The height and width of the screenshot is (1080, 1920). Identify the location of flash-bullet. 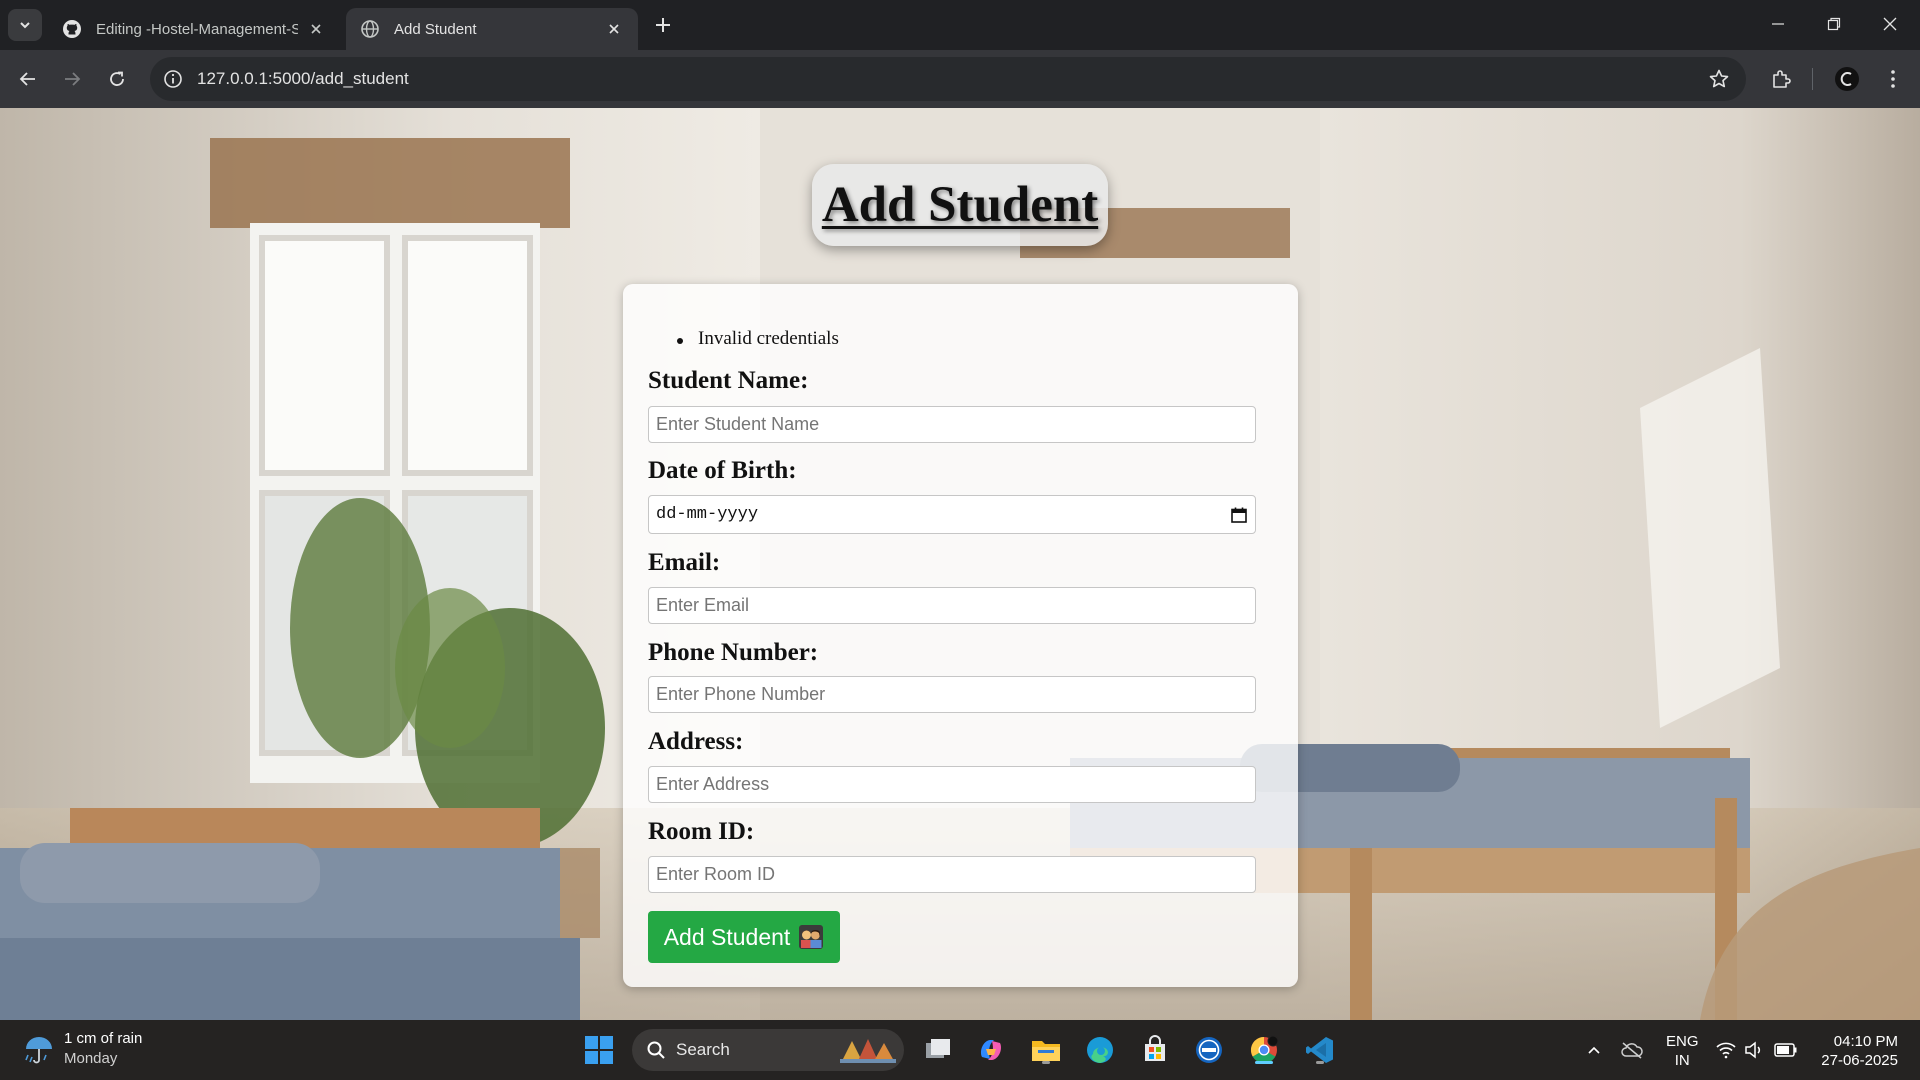
(680, 341).